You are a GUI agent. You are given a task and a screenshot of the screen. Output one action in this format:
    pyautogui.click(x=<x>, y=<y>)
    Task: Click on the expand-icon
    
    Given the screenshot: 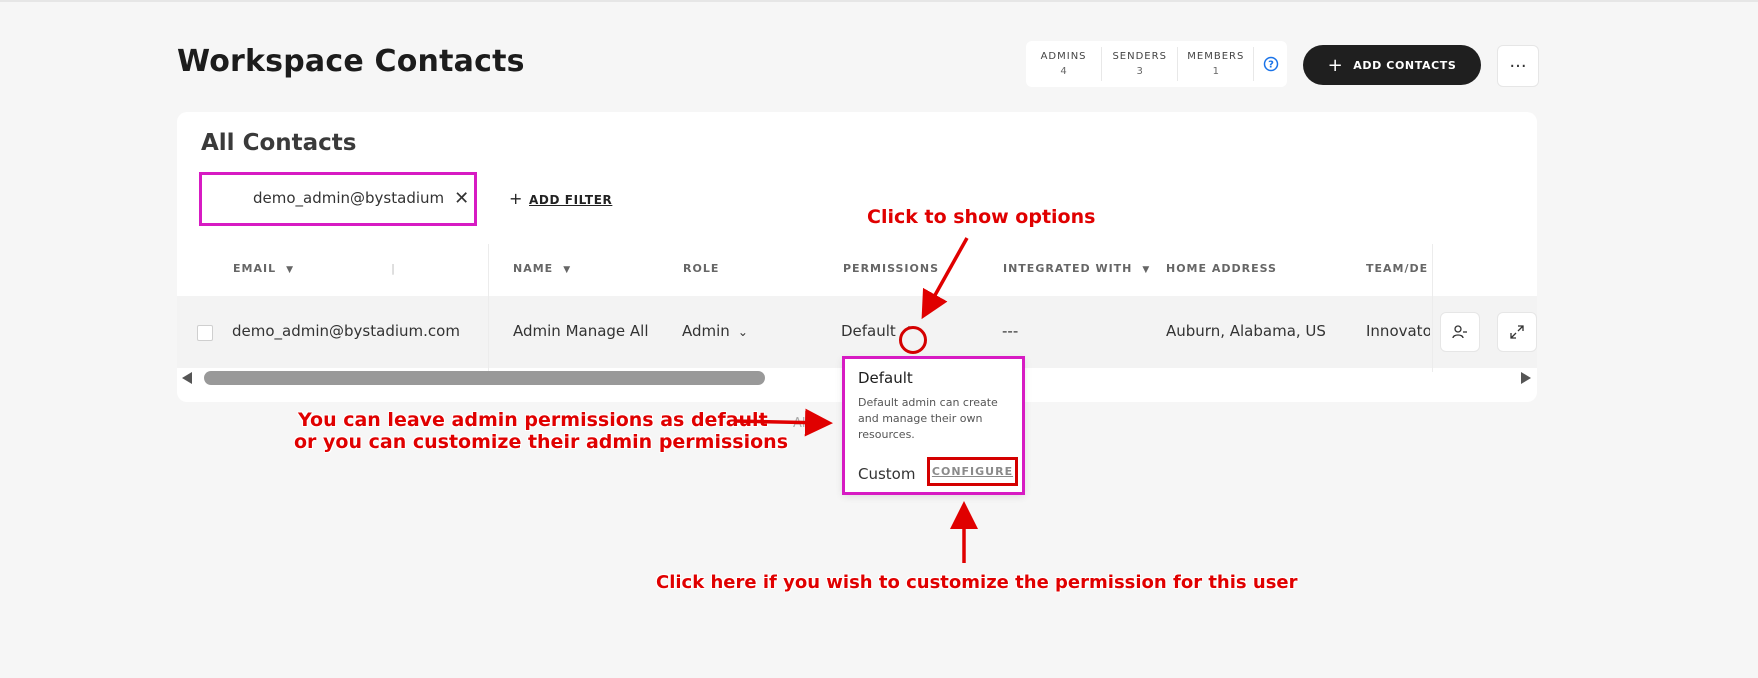 What is the action you would take?
    pyautogui.click(x=1517, y=332)
    